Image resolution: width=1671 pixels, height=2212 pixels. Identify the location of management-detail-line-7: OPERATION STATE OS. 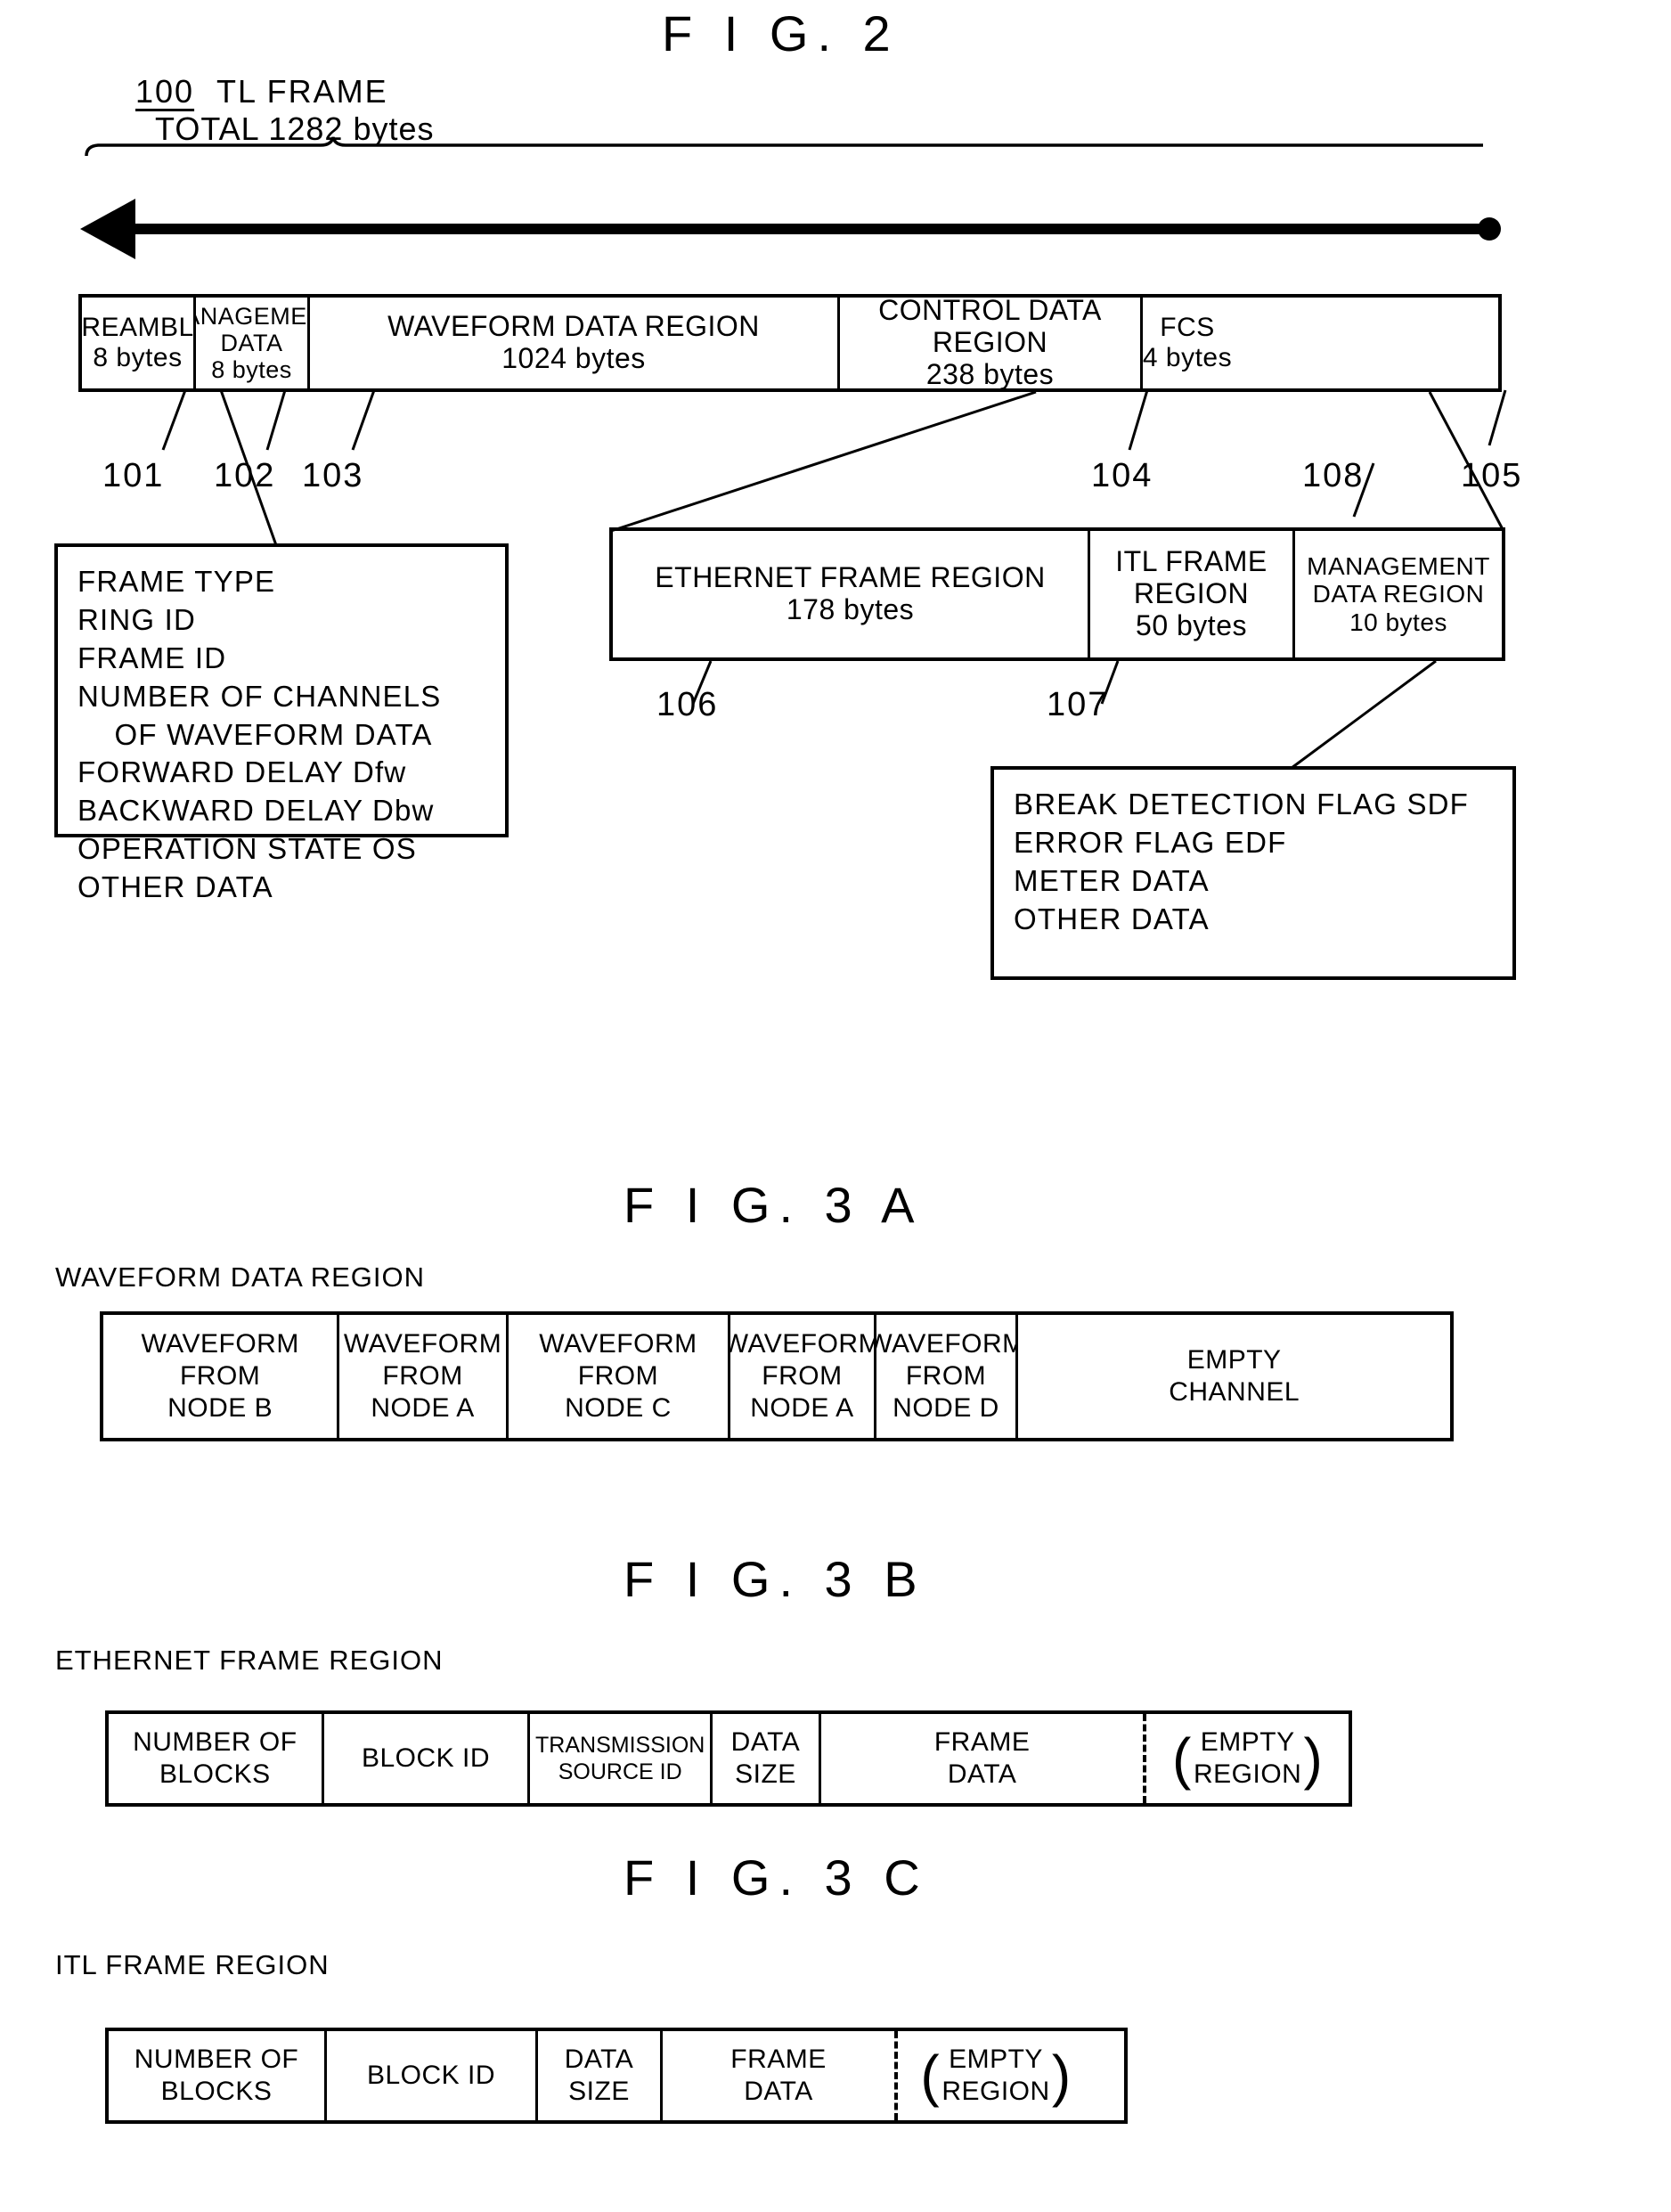
(247, 849).